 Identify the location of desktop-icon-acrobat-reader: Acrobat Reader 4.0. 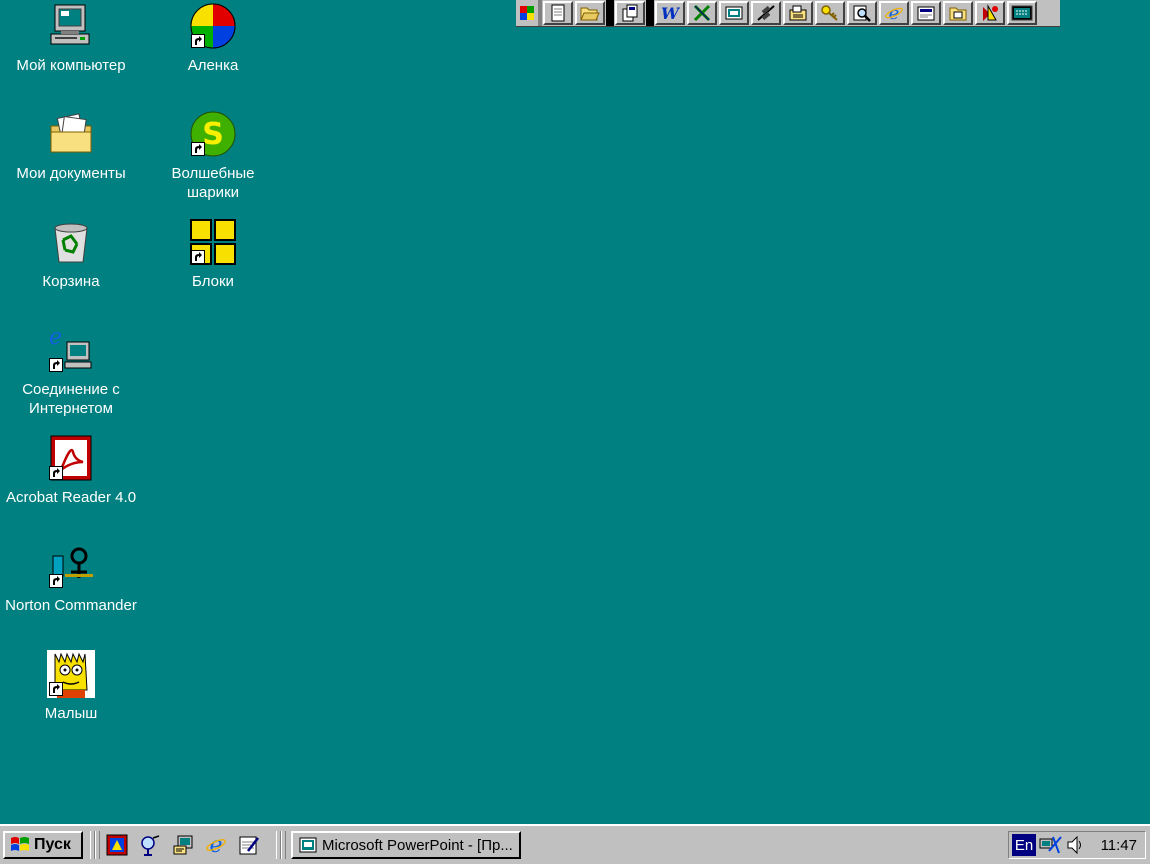
(71, 470).